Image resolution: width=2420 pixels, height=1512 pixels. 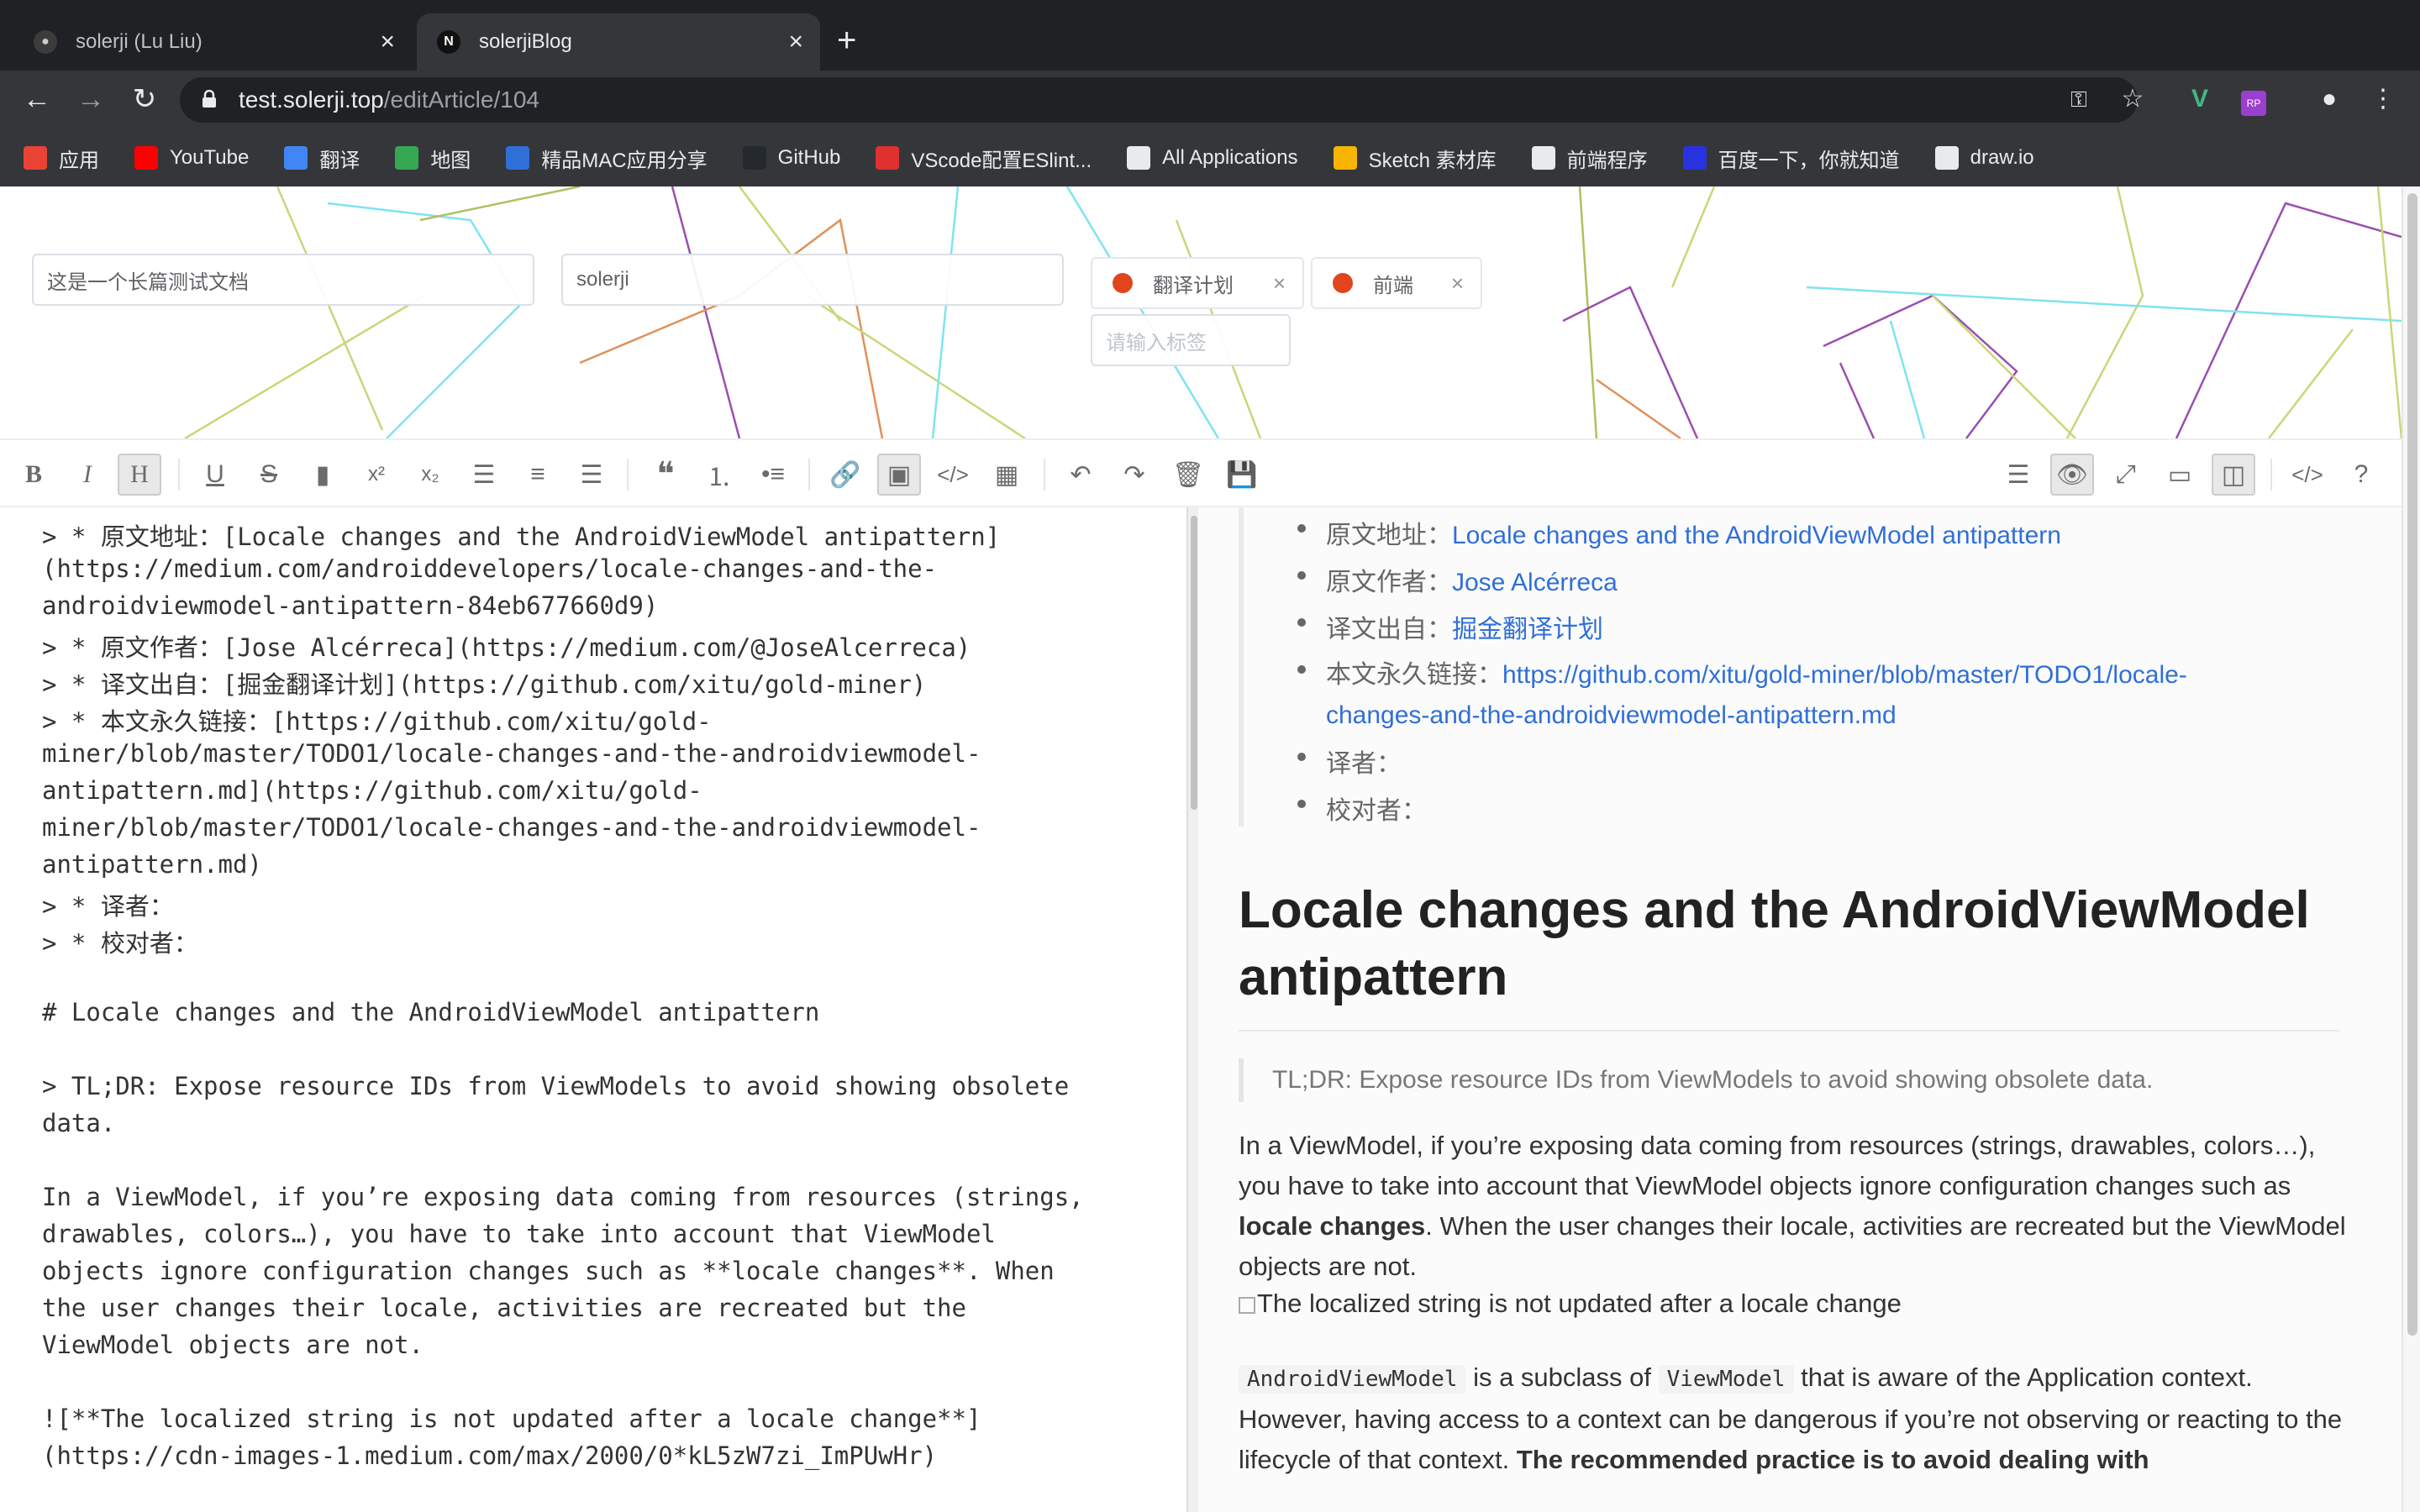 What do you see at coordinates (2180, 475) in the screenshot?
I see `window-icon: ▭` at bounding box center [2180, 475].